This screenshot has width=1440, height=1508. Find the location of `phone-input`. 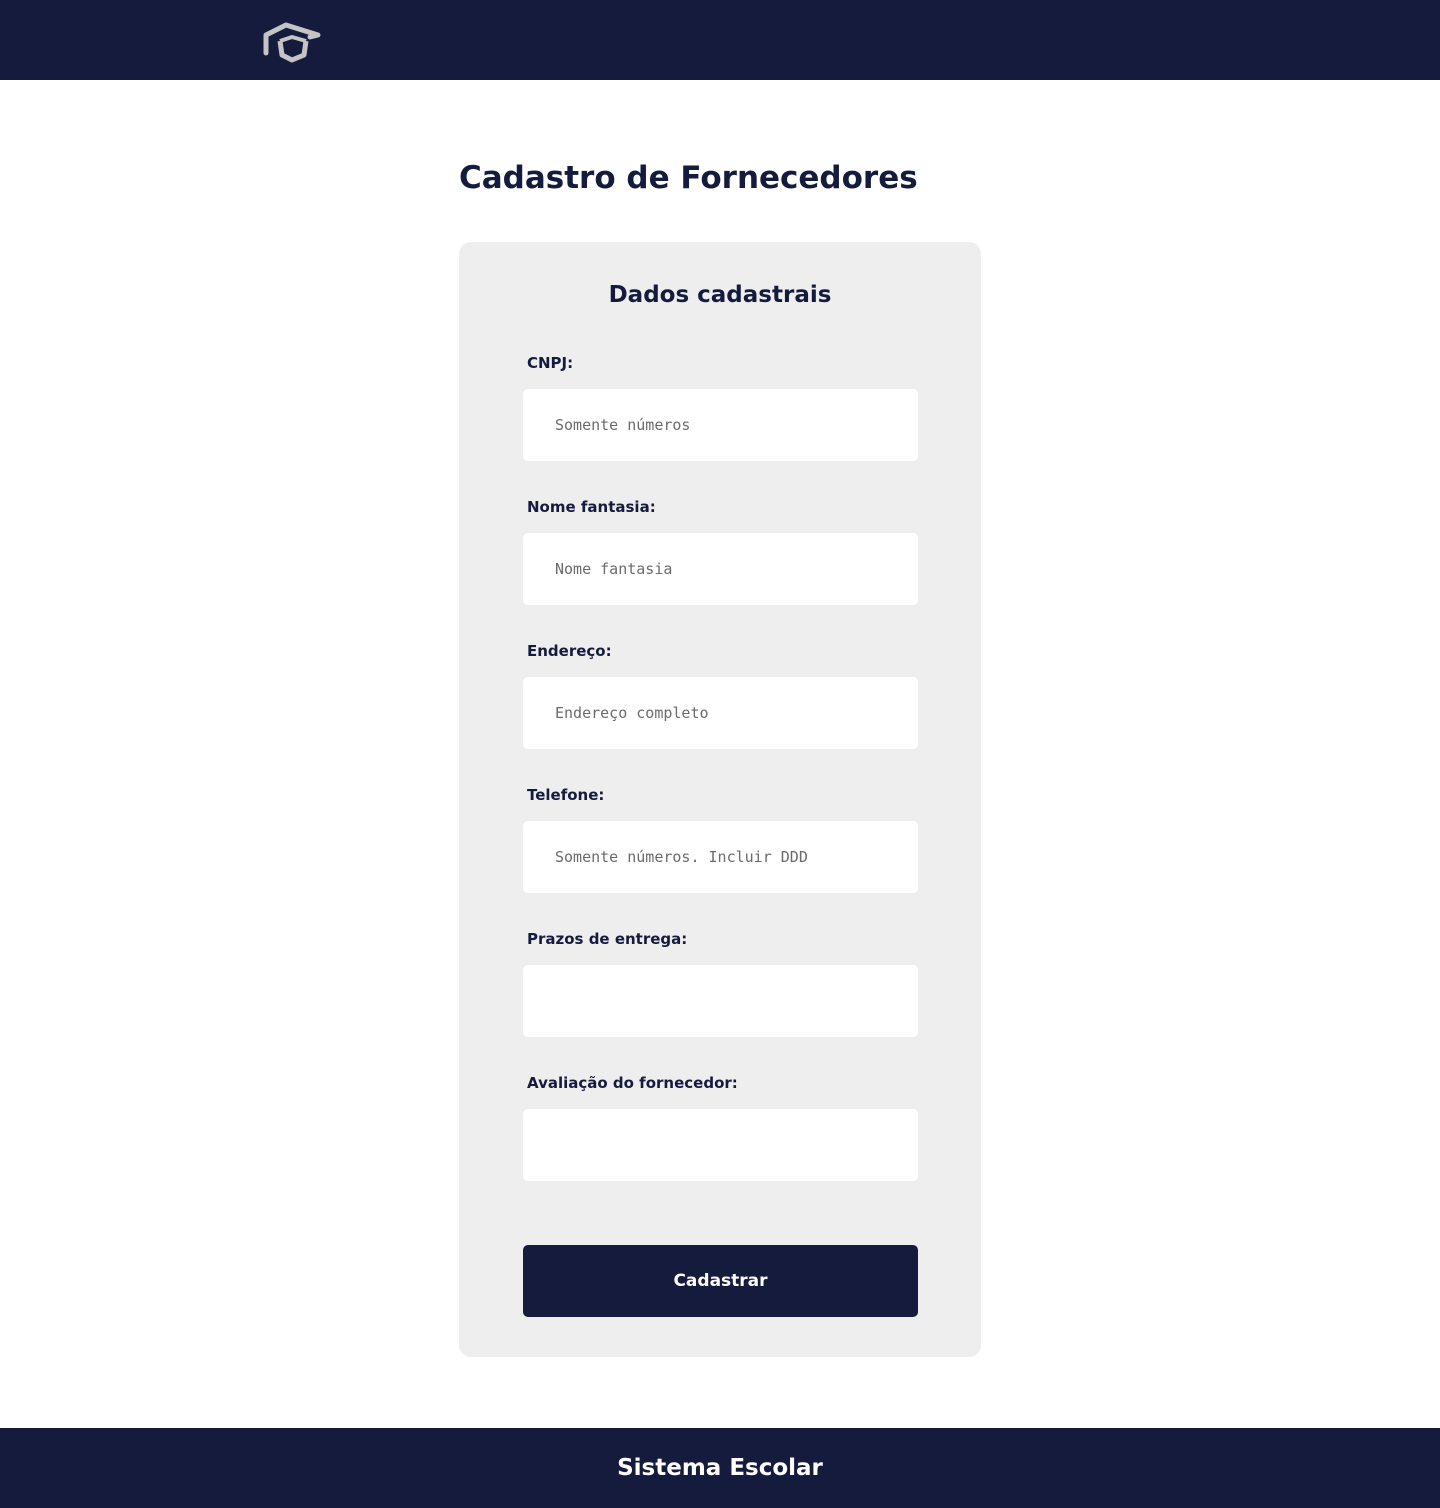

phone-input is located at coordinates (720, 857).